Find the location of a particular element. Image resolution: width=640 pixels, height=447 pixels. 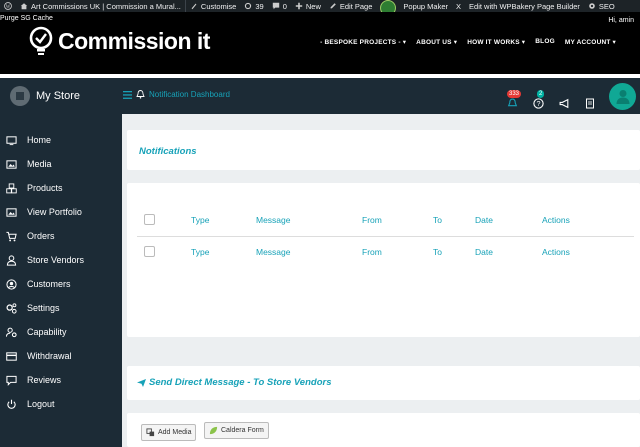

edit-page-link: Edit Page is located at coordinates (351, 6).